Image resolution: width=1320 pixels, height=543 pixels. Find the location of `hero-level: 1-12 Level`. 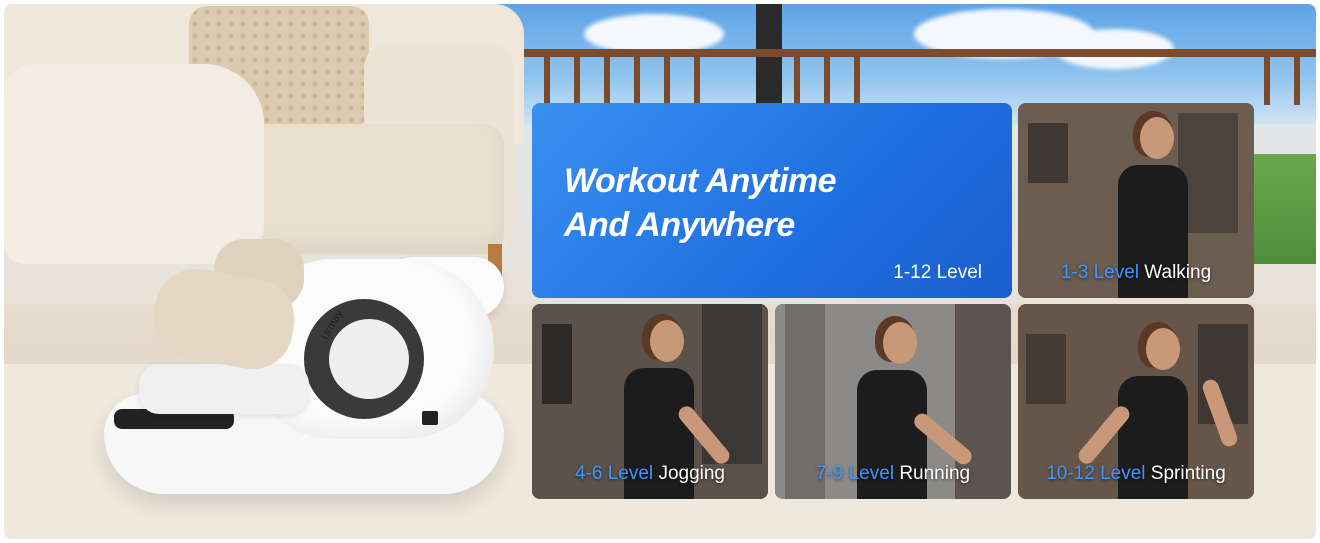

hero-level: 1-12 Level is located at coordinates (937, 272).